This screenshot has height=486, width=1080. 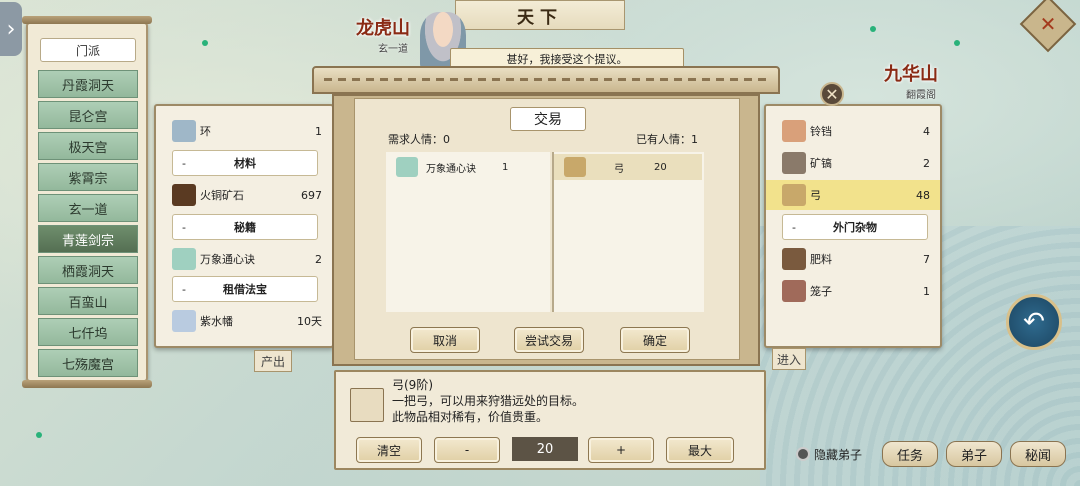 I want to click on cancel-button: 取消, so click(x=445, y=340).